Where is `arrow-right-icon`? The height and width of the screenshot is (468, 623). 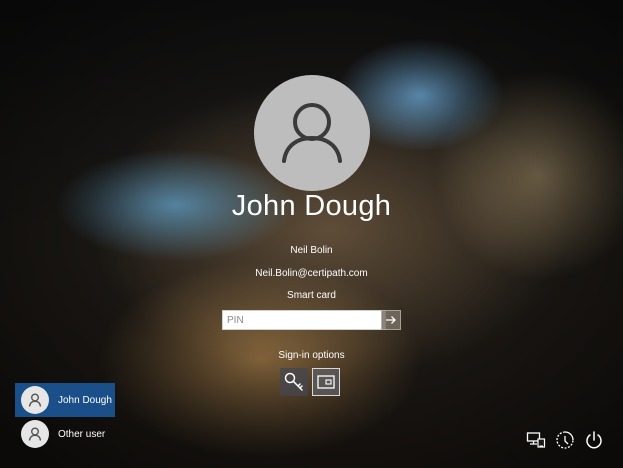
arrow-right-icon is located at coordinates (391, 320).